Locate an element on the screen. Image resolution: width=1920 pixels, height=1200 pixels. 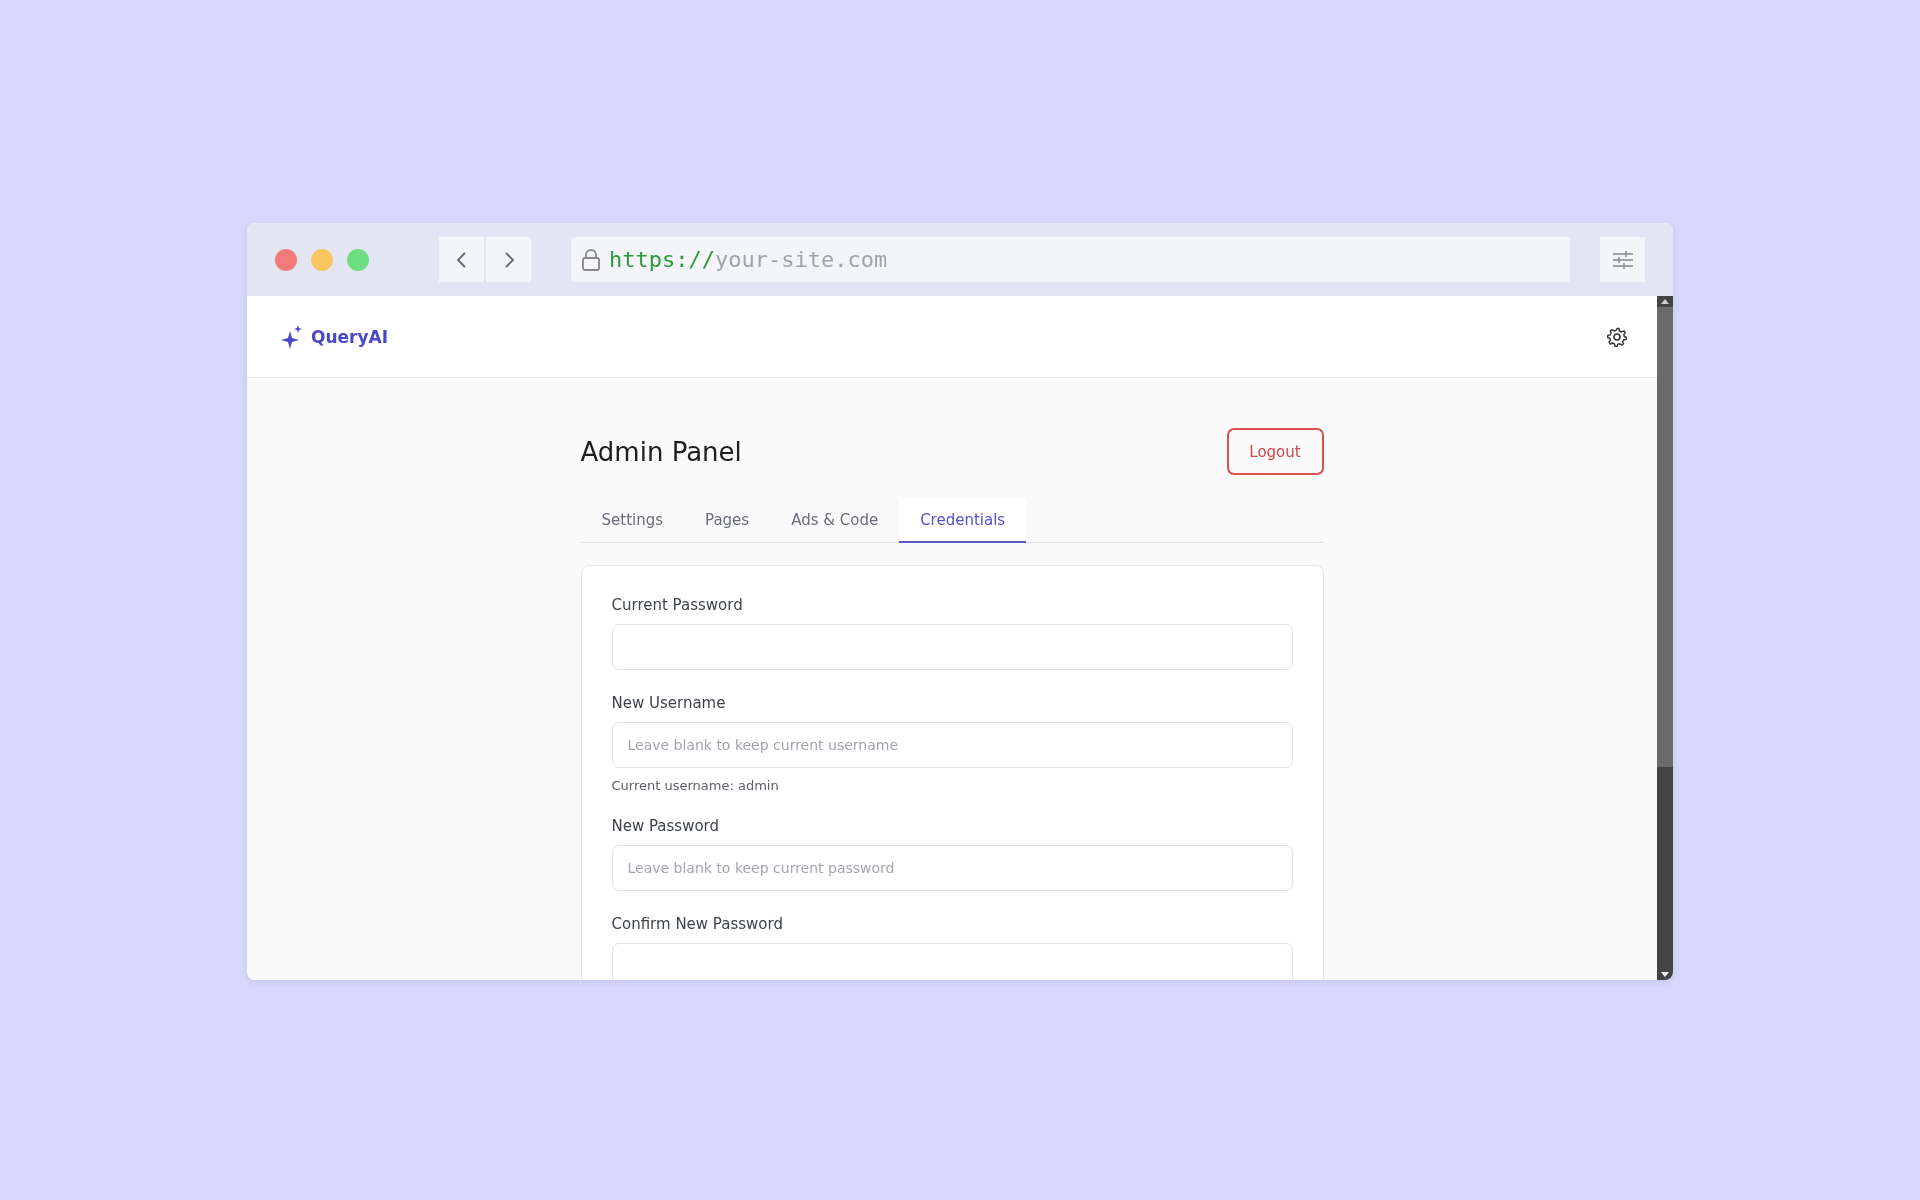
sparkle-icon is located at coordinates (292, 336).